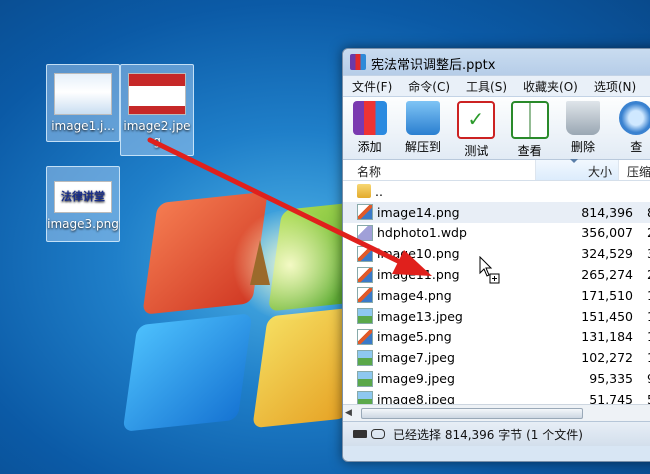 This screenshot has height=474, width=650. Describe the element at coordinates (489, 270) in the screenshot. I see `drag-copy-cursor-icon` at that location.